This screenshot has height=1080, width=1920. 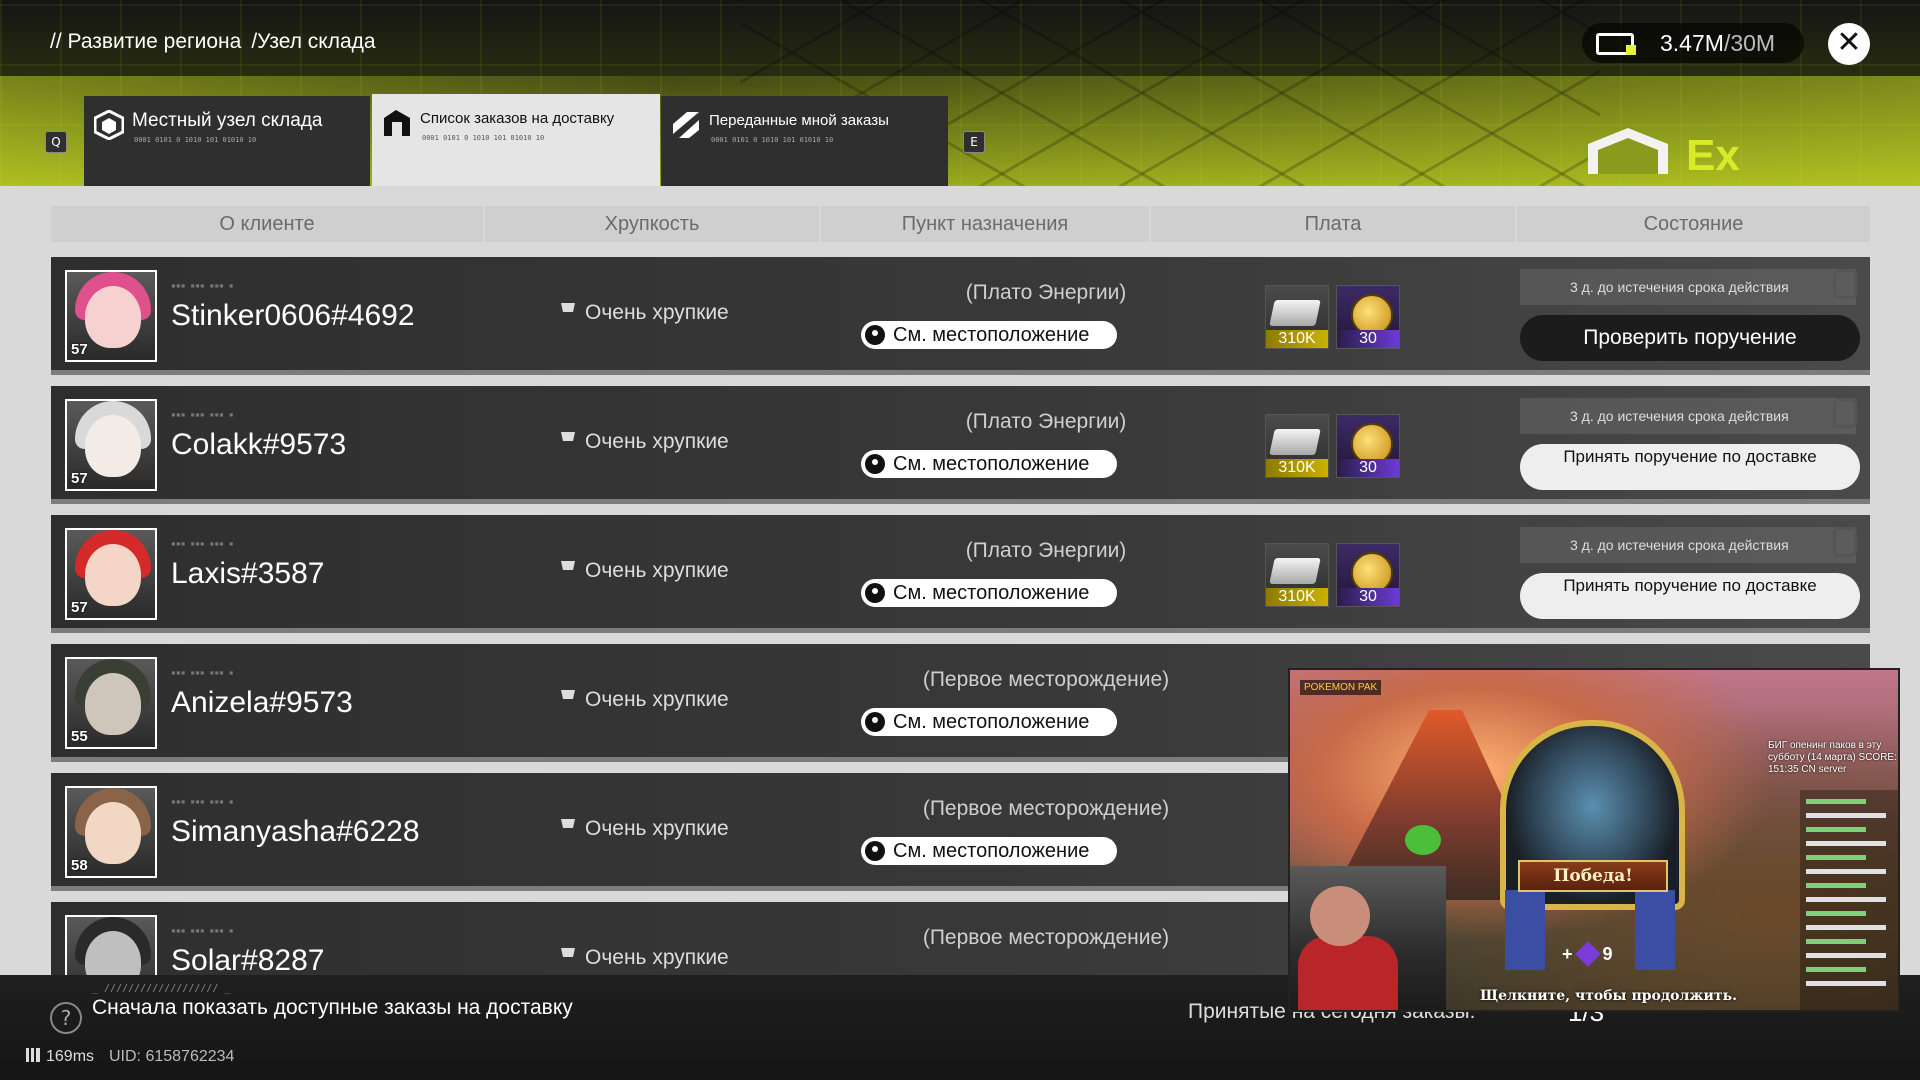 I want to click on column-destination: Пункт назначения, so click(x=986, y=224).